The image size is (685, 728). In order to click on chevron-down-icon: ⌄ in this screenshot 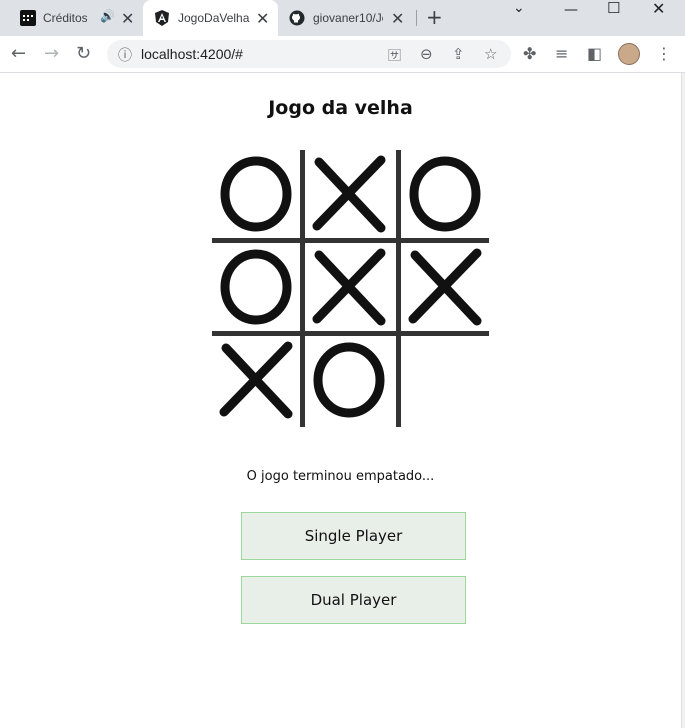, I will do `click(519, 8)`.